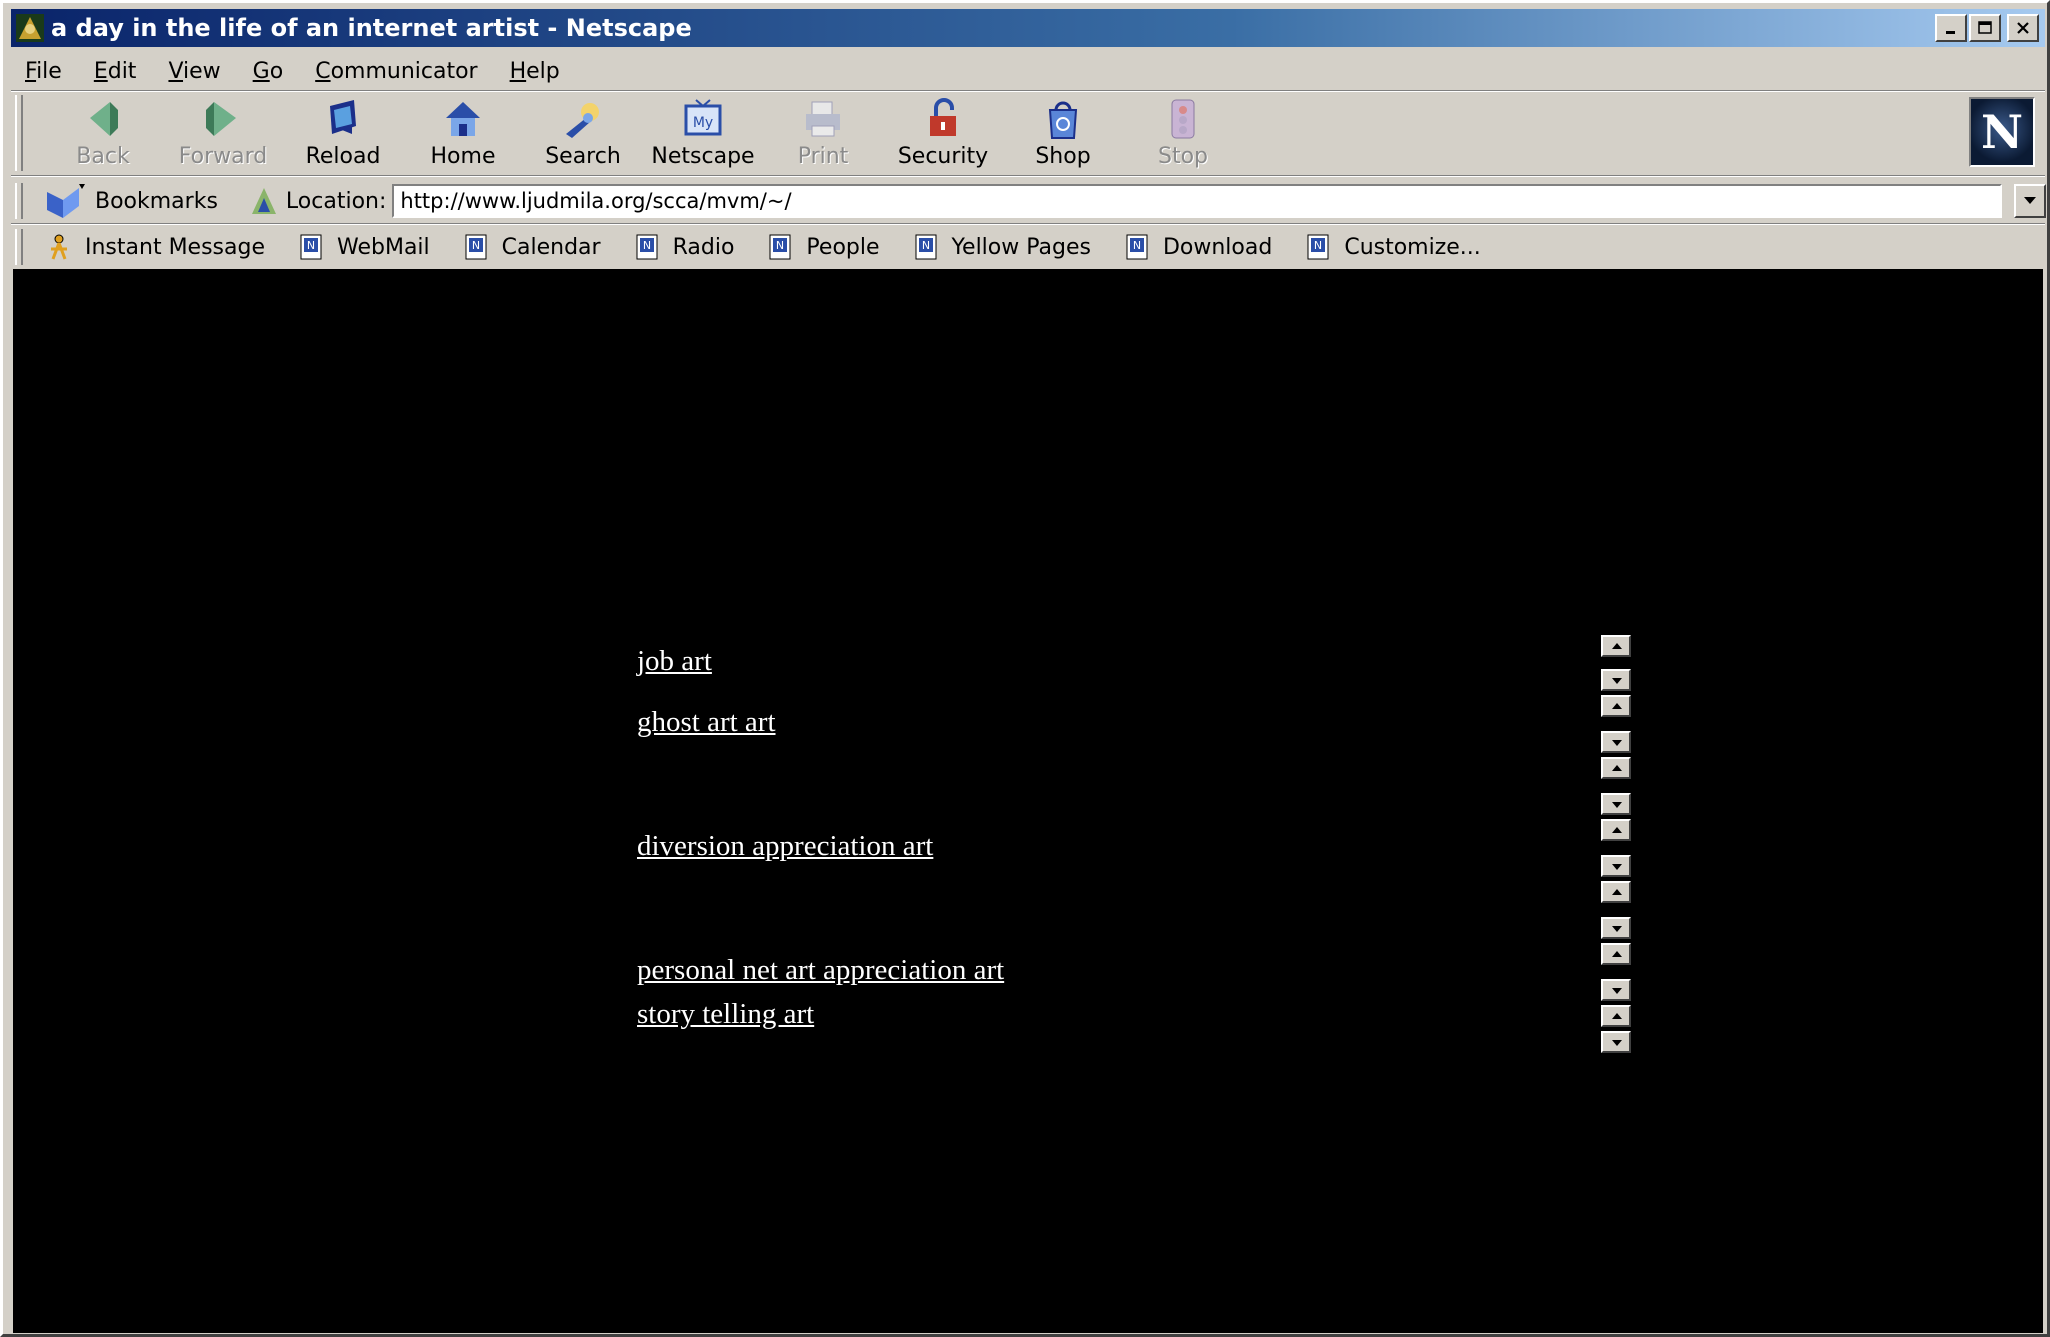  What do you see at coordinates (383, 247) in the screenshot?
I see `webmail-label: WebMail` at bounding box center [383, 247].